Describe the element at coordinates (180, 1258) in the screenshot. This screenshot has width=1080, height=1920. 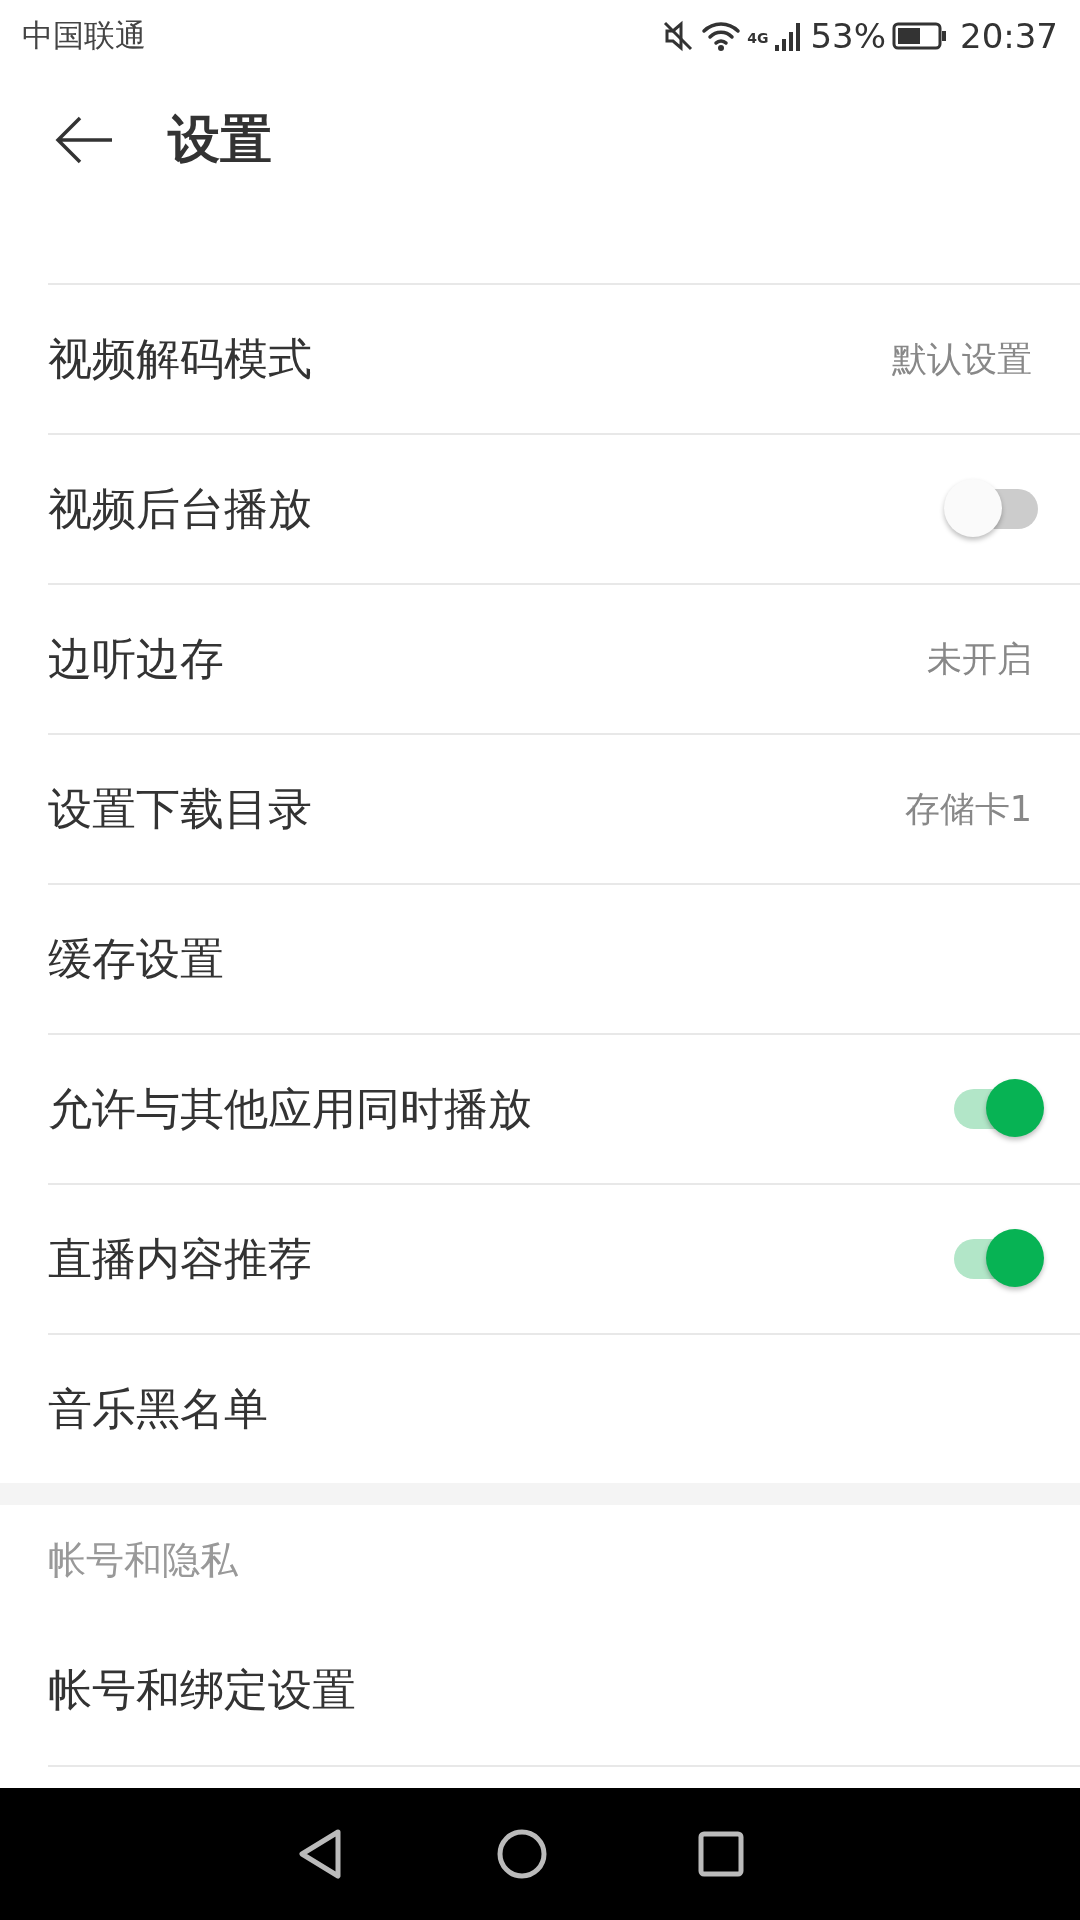
I see `row-label: 直播内容推荐` at that location.